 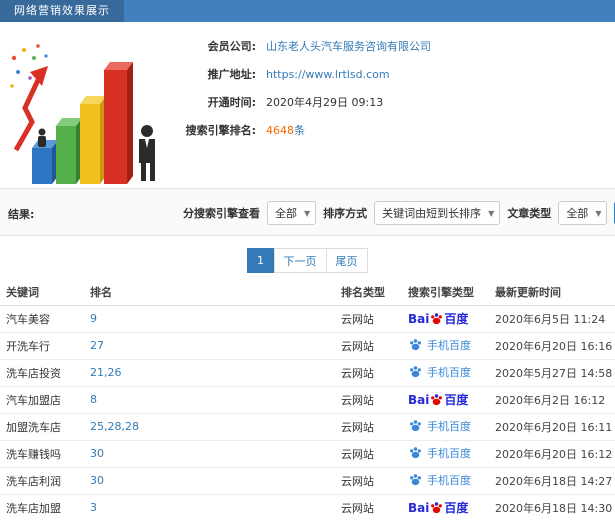 I want to click on rank-cell: 8, so click(x=209, y=400).